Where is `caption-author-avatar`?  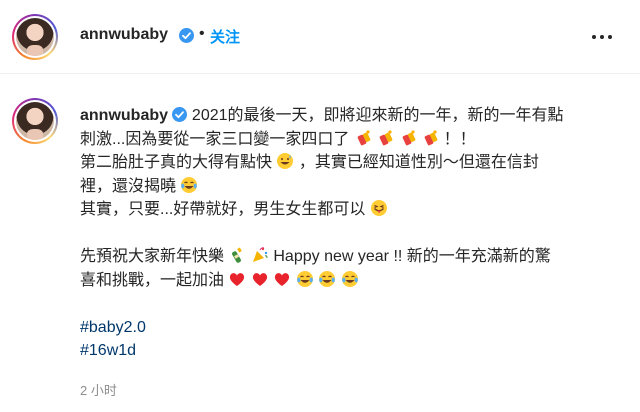 caption-author-avatar is located at coordinates (35, 121).